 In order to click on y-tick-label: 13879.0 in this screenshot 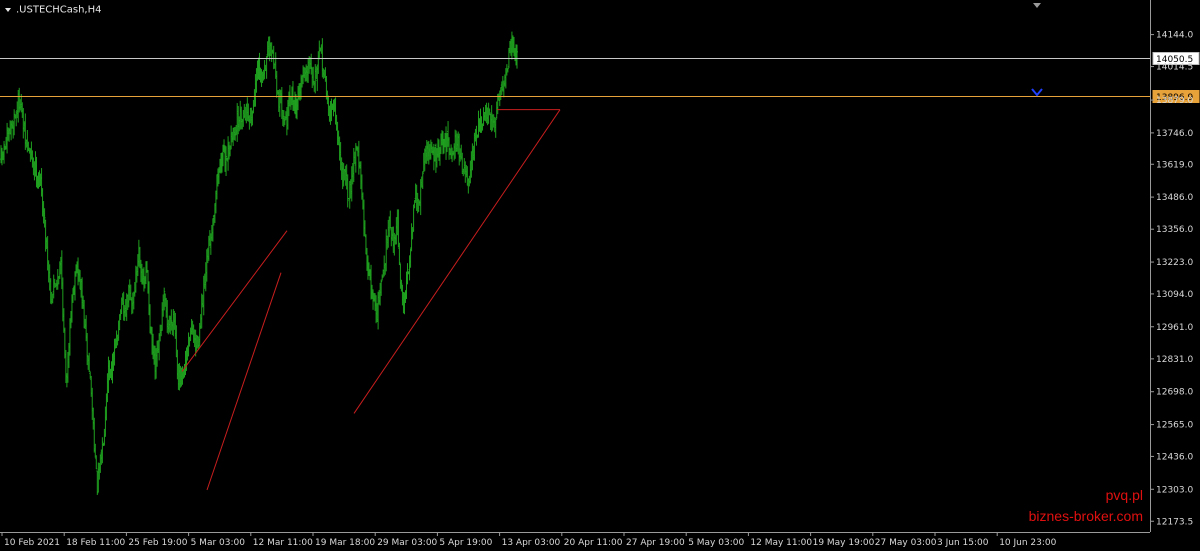, I will do `click(1174, 101)`.